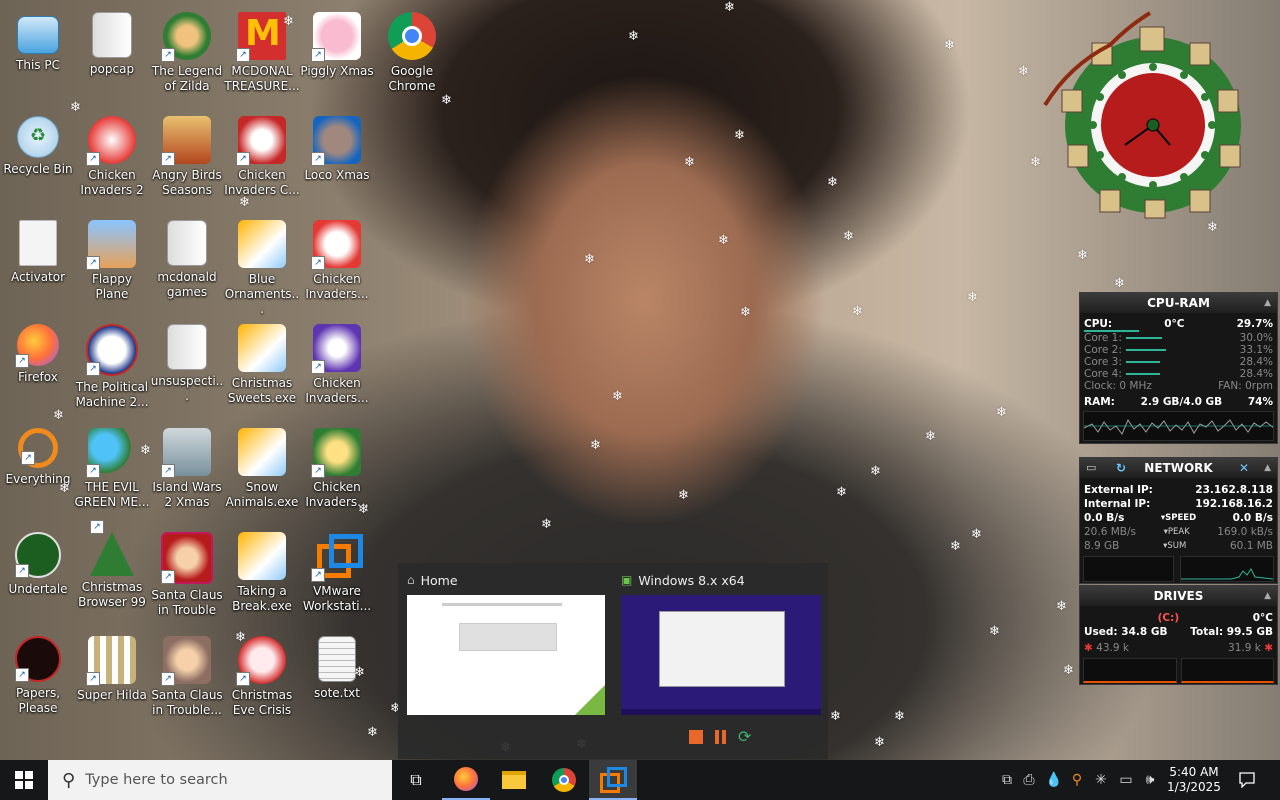  What do you see at coordinates (1121, 468) in the screenshot?
I see `refresh-icon: ↻` at bounding box center [1121, 468].